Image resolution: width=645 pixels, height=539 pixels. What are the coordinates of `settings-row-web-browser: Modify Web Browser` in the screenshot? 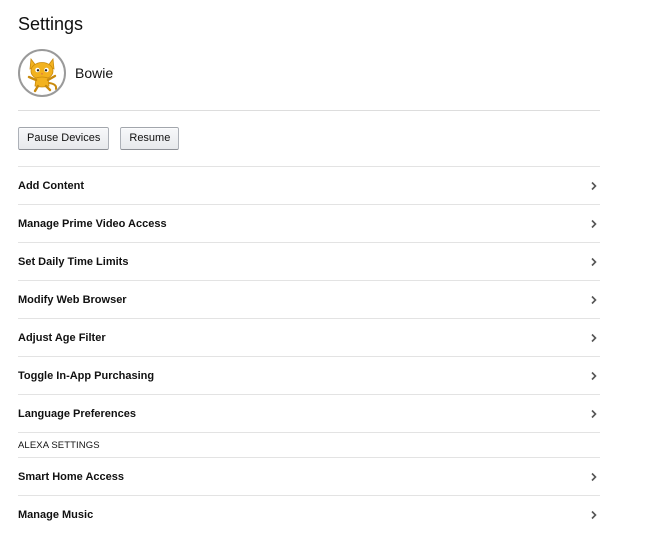 It's located at (309, 299).